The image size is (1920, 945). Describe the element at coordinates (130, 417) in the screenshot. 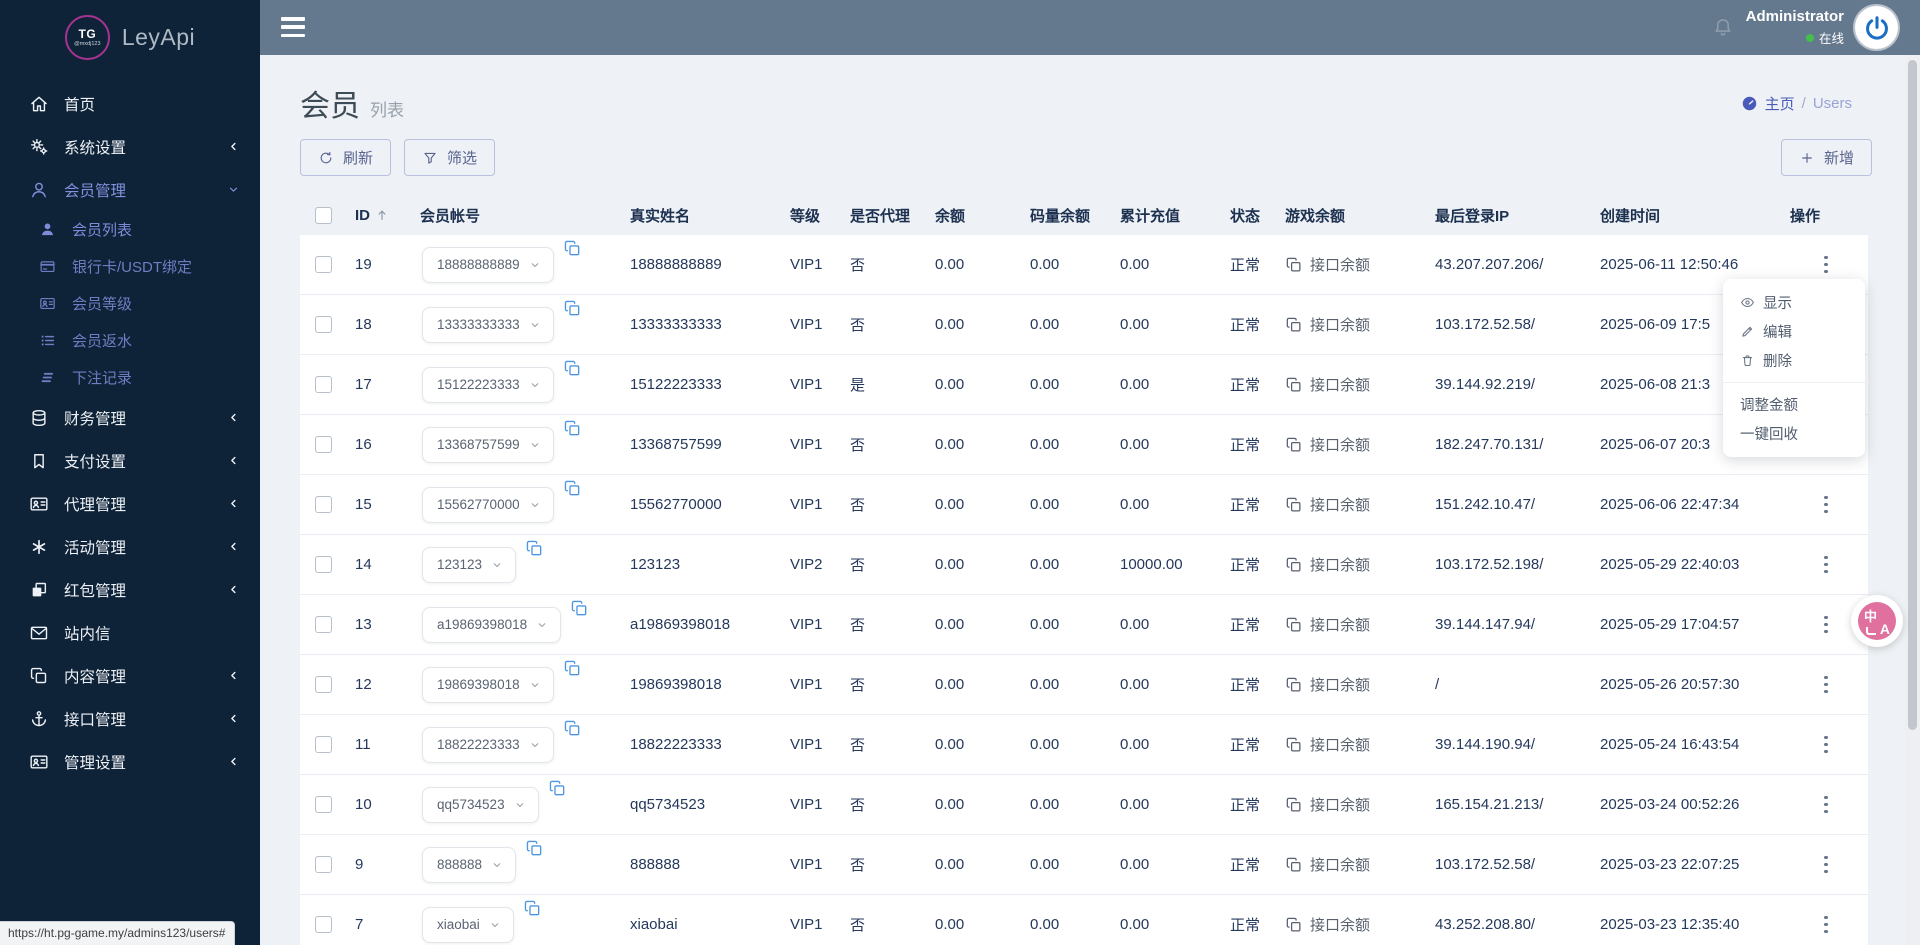

I see `sidebar-item-finance-management: 财务管理` at that location.